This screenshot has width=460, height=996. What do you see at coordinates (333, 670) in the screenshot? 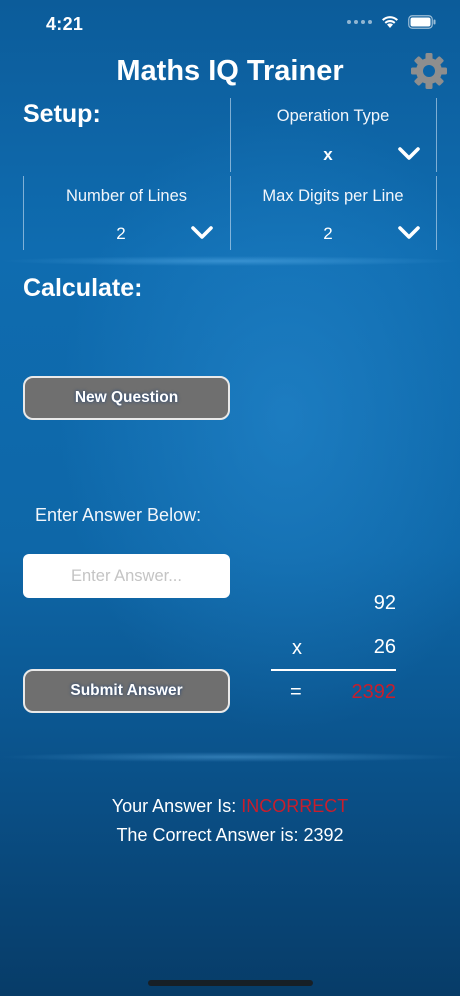
I see `equation-underline` at bounding box center [333, 670].